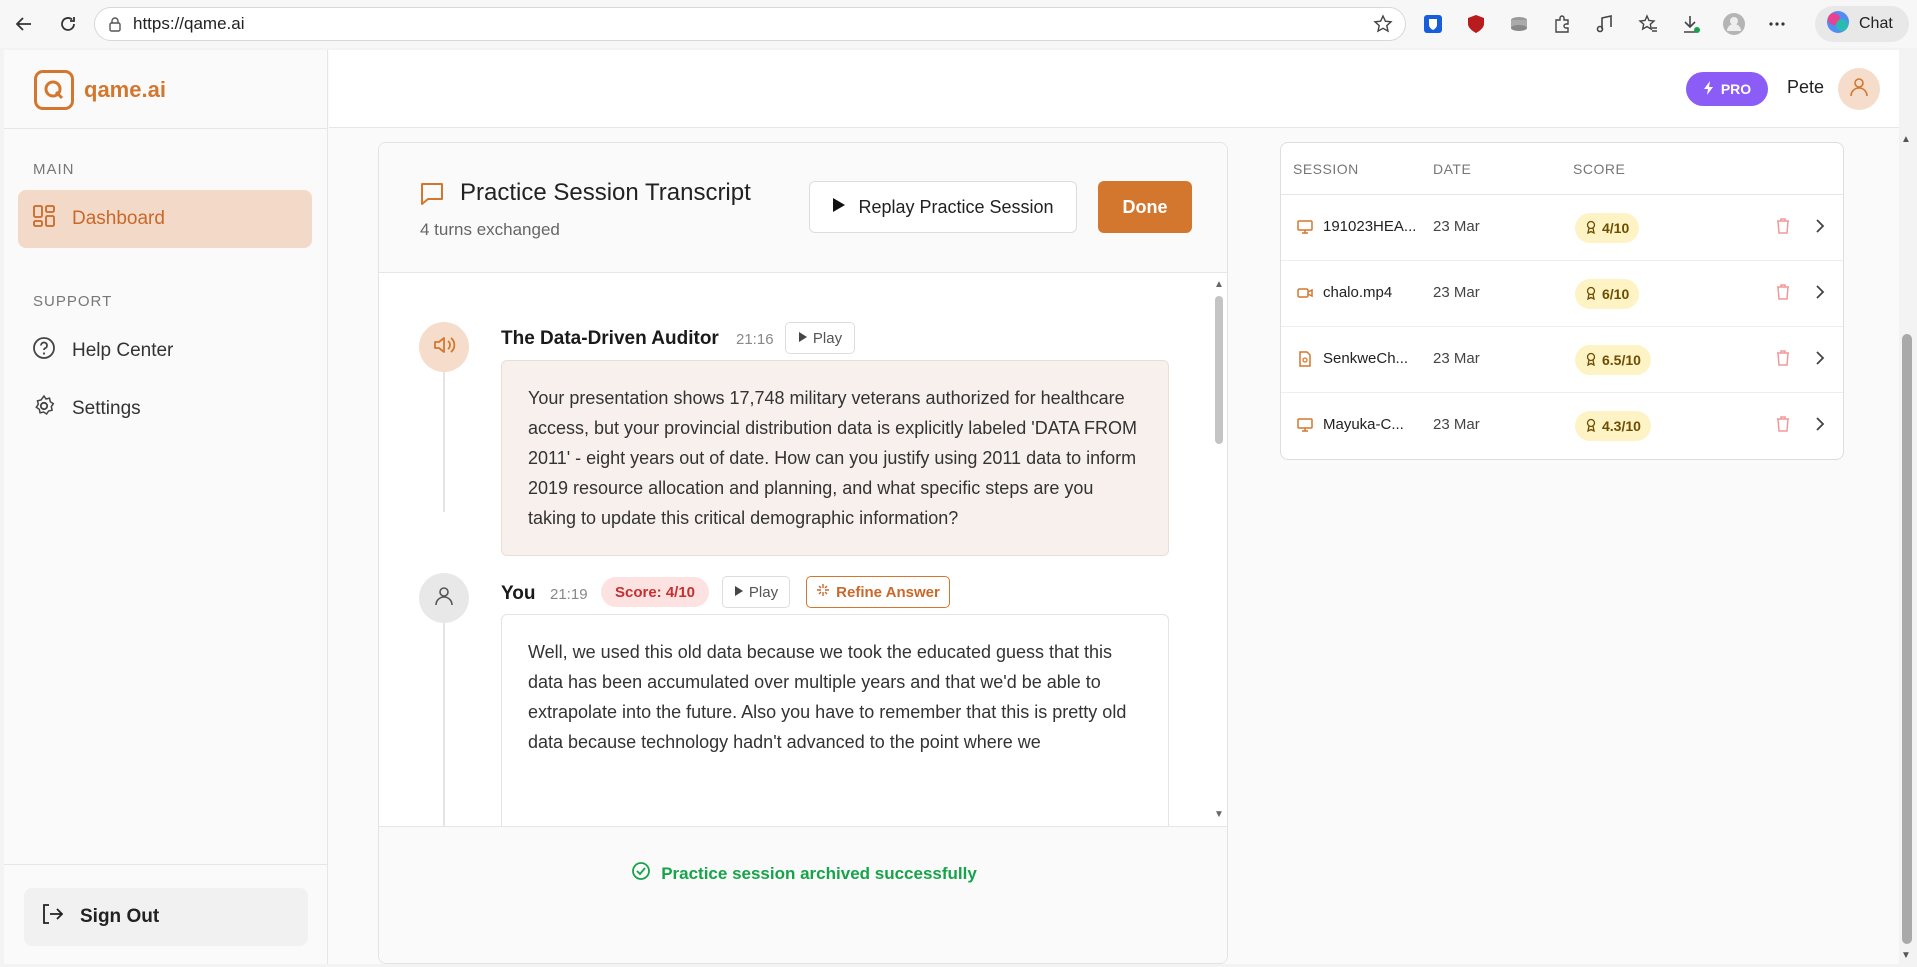  Describe the element at coordinates (68, 24) in the screenshot. I see `refresh-icon` at that location.